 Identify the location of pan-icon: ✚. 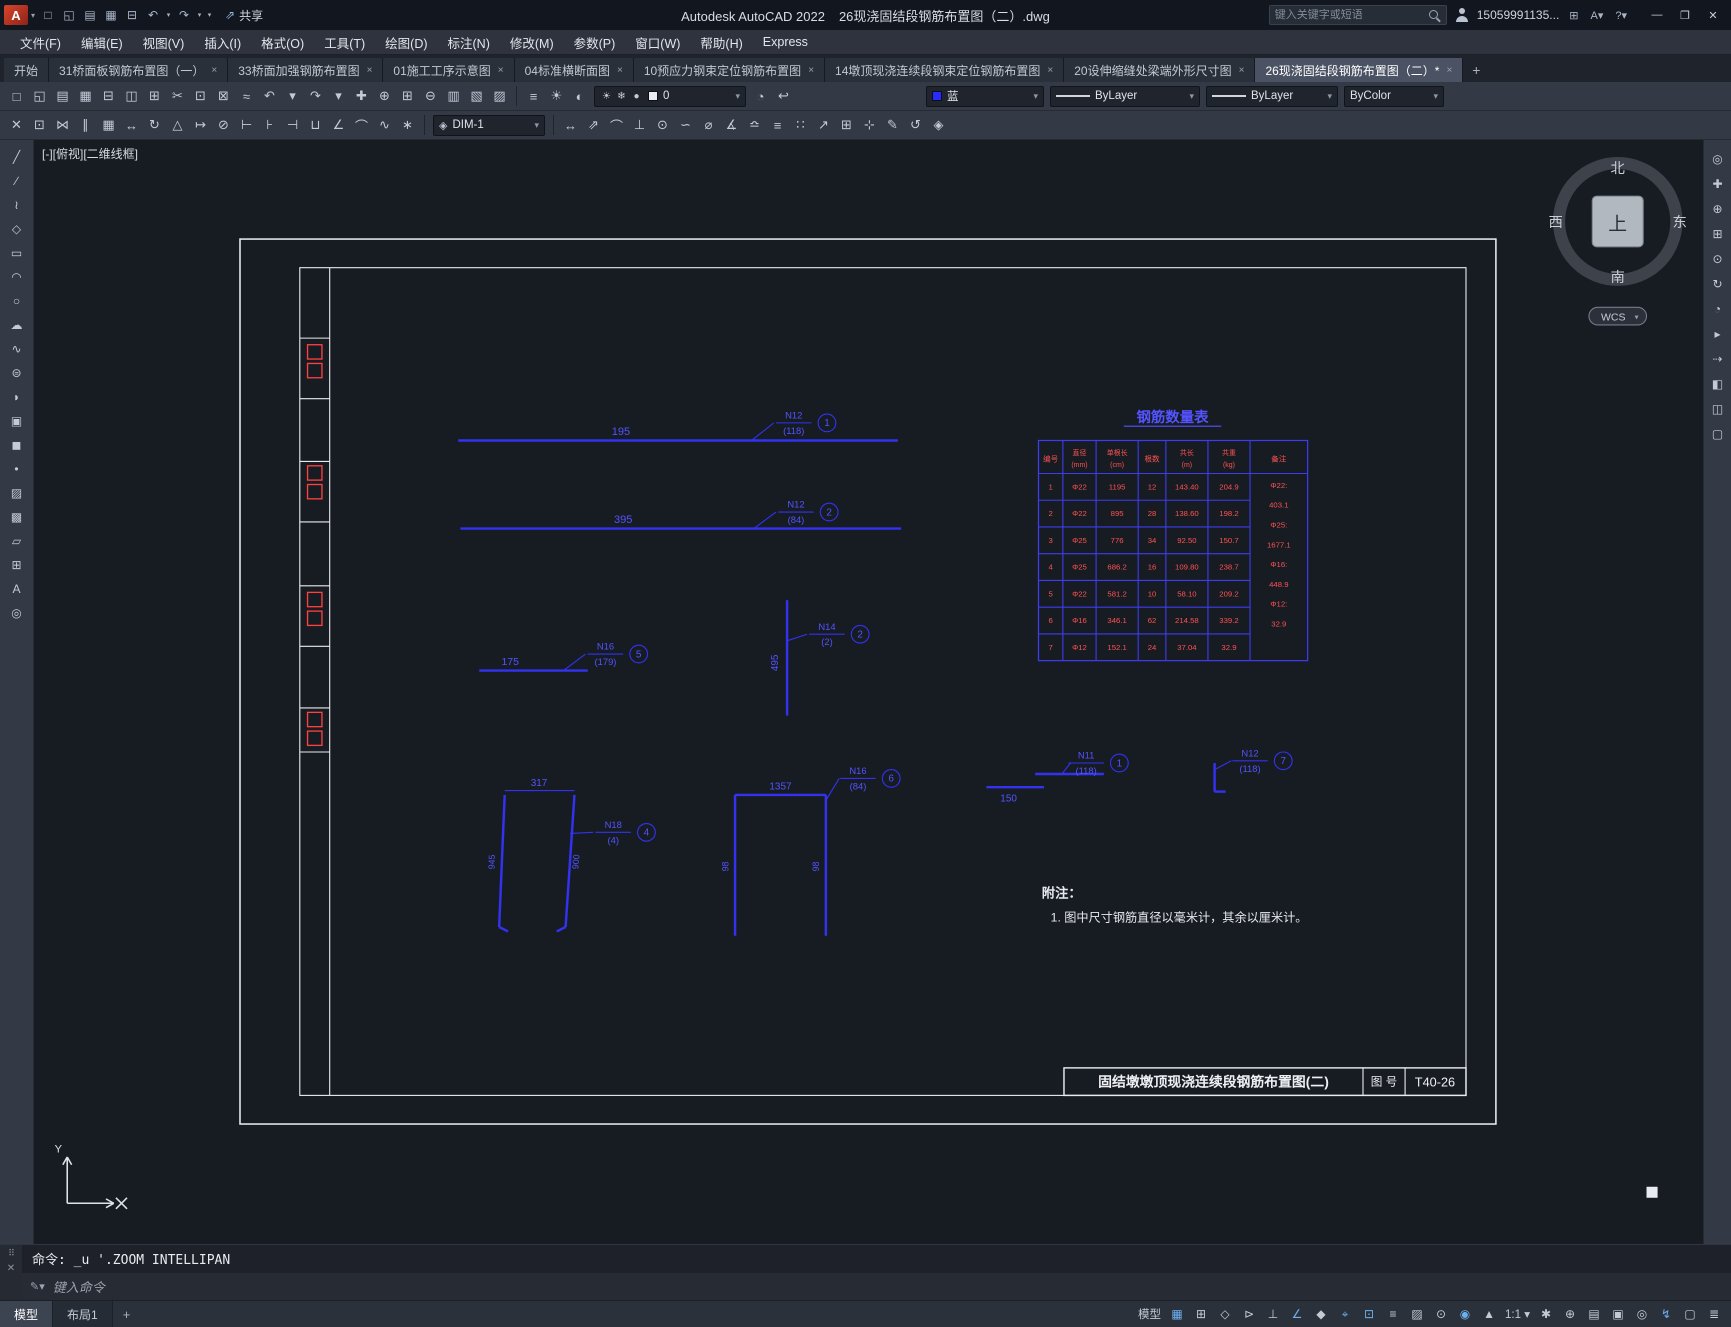
(361, 96).